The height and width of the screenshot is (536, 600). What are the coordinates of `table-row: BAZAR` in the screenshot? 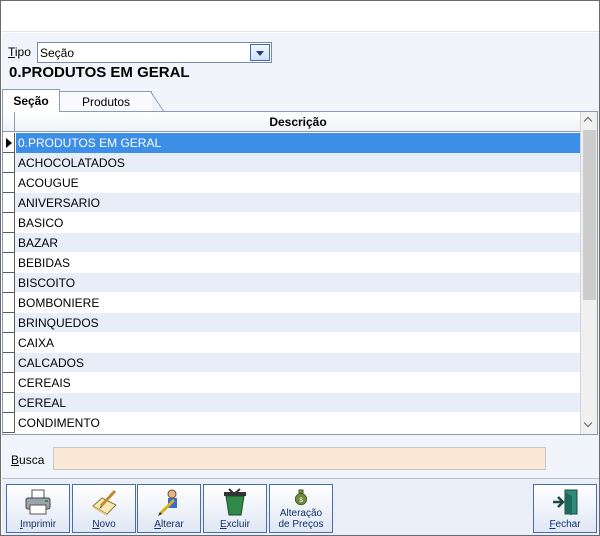 It's located at (292, 243).